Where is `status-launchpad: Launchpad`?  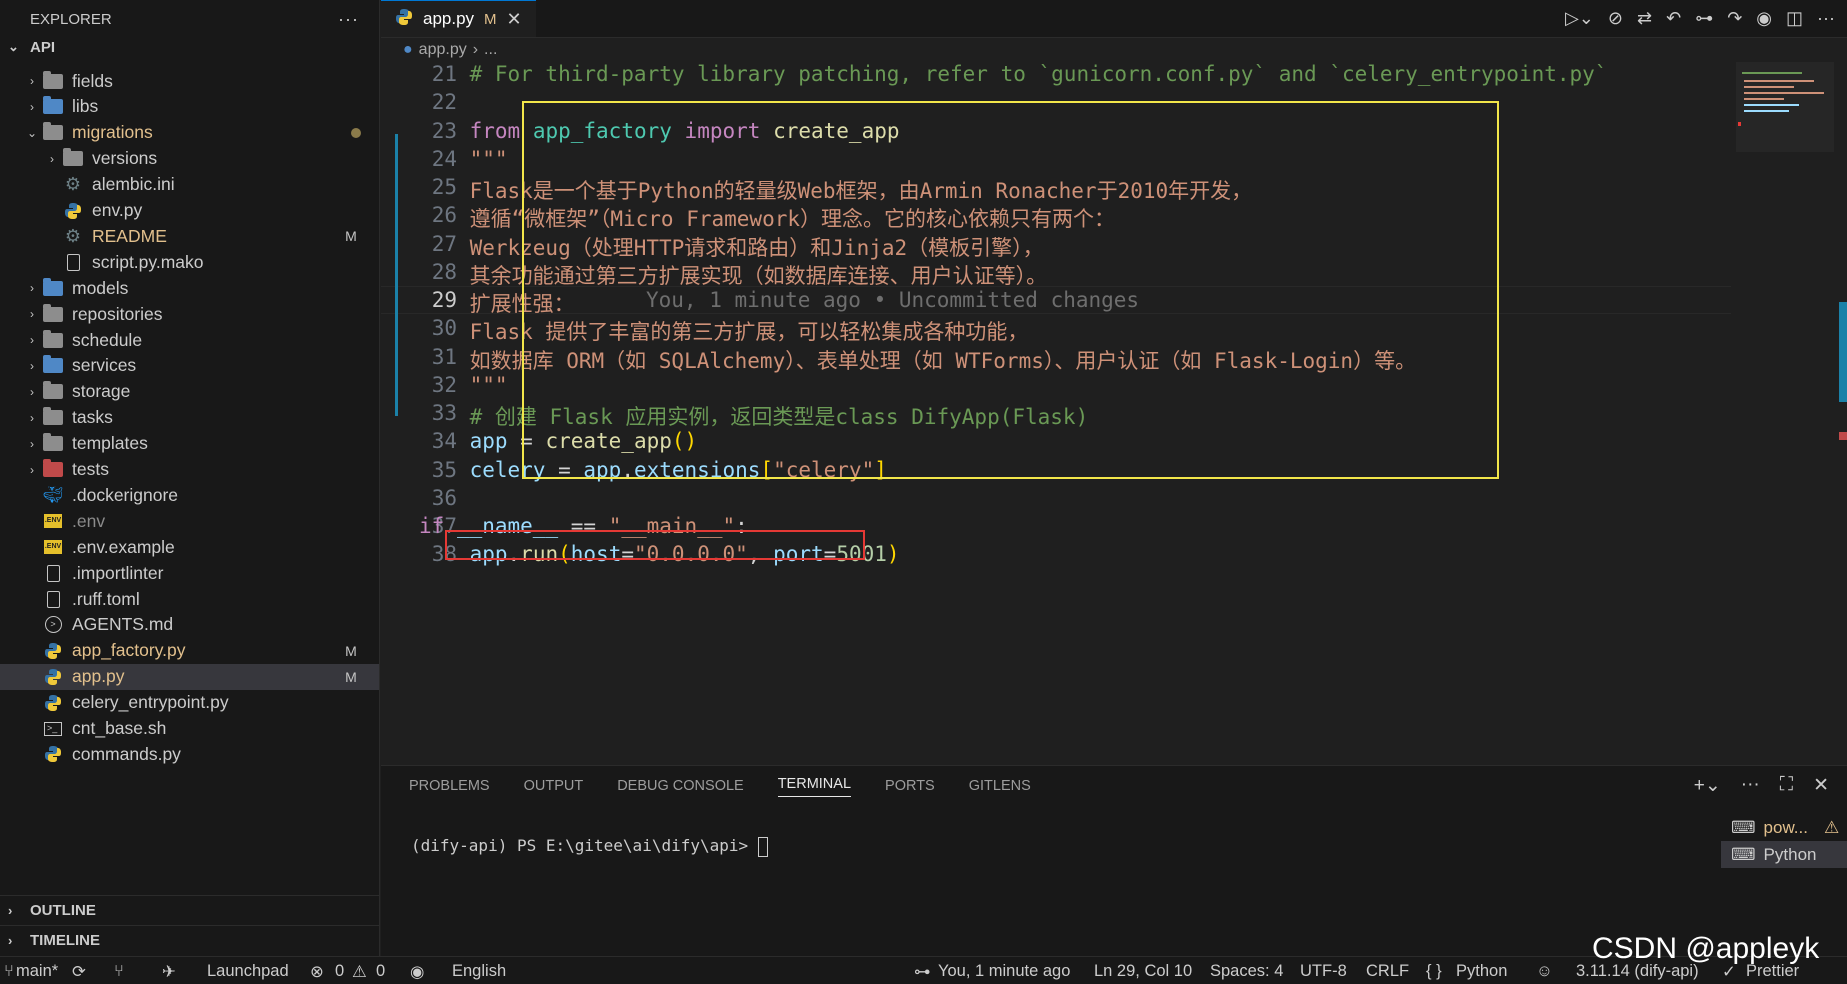
status-launchpad: Launchpad is located at coordinates (248, 971).